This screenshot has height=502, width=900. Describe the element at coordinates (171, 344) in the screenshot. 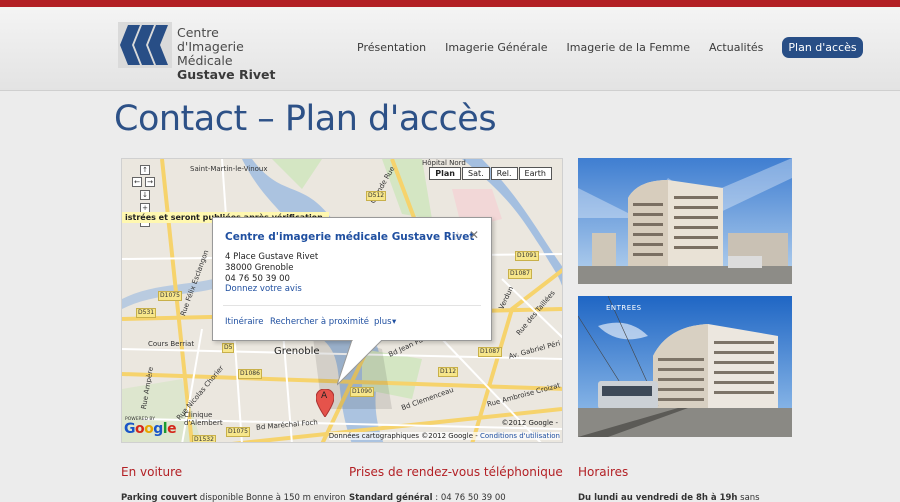

I see `map-label-cours-berriat: Cours Berriat` at that location.